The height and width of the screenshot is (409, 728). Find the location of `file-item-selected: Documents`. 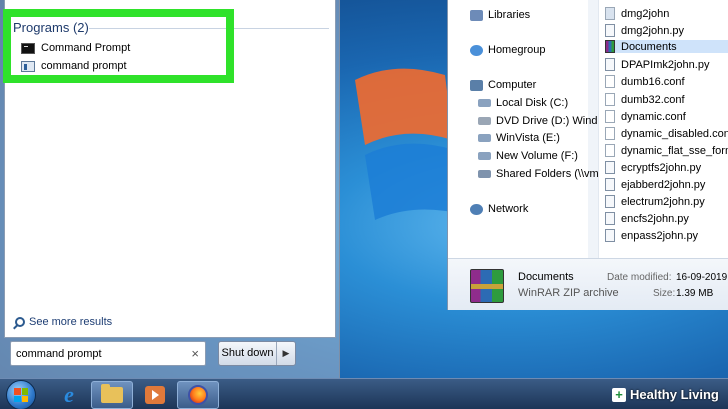

file-item-selected: Documents is located at coordinates (666, 46).